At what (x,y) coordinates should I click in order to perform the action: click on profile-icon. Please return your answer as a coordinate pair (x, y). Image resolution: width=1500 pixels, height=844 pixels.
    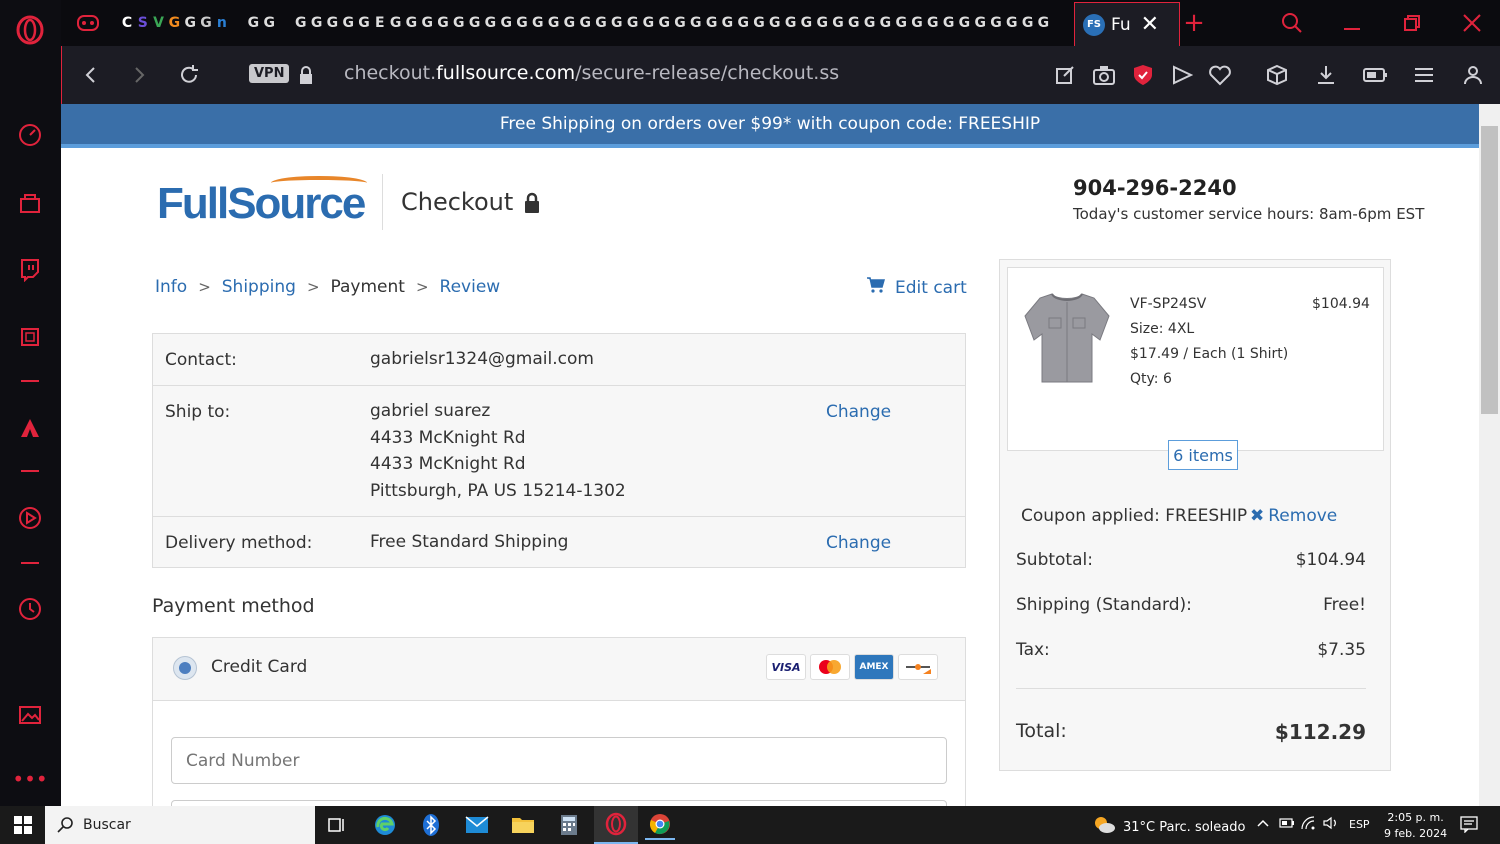
    Looking at the image, I should click on (1473, 75).